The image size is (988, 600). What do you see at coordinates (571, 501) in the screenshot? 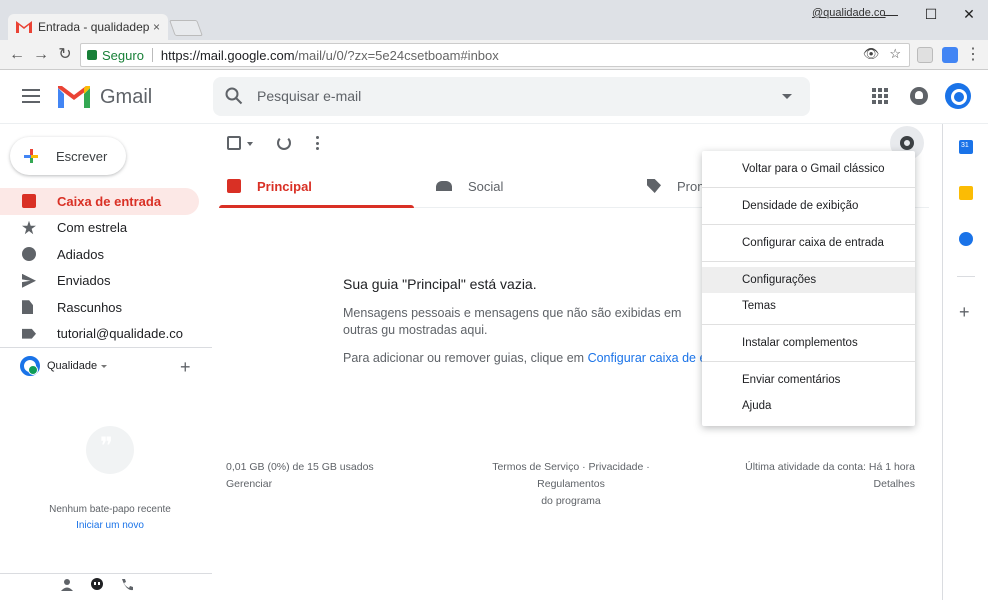
I see `terms-line-2: do programa` at bounding box center [571, 501].